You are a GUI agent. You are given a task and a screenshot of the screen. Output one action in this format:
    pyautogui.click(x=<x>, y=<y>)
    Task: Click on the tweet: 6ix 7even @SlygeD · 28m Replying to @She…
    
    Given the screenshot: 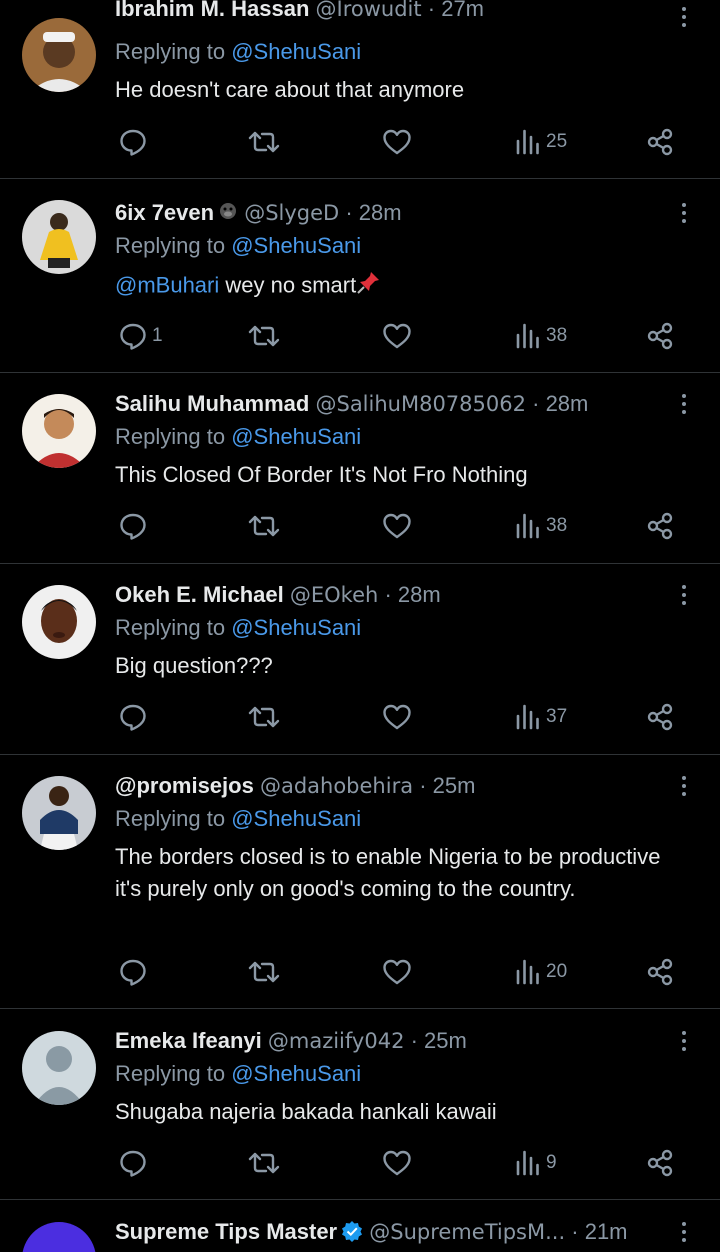 What is the action you would take?
    pyautogui.click(x=360, y=284)
    